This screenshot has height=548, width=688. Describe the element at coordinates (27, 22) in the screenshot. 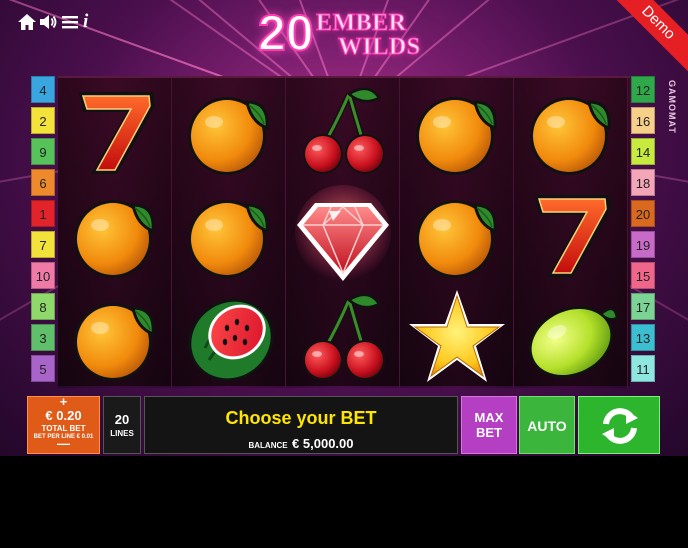

I see `home-icon` at that location.